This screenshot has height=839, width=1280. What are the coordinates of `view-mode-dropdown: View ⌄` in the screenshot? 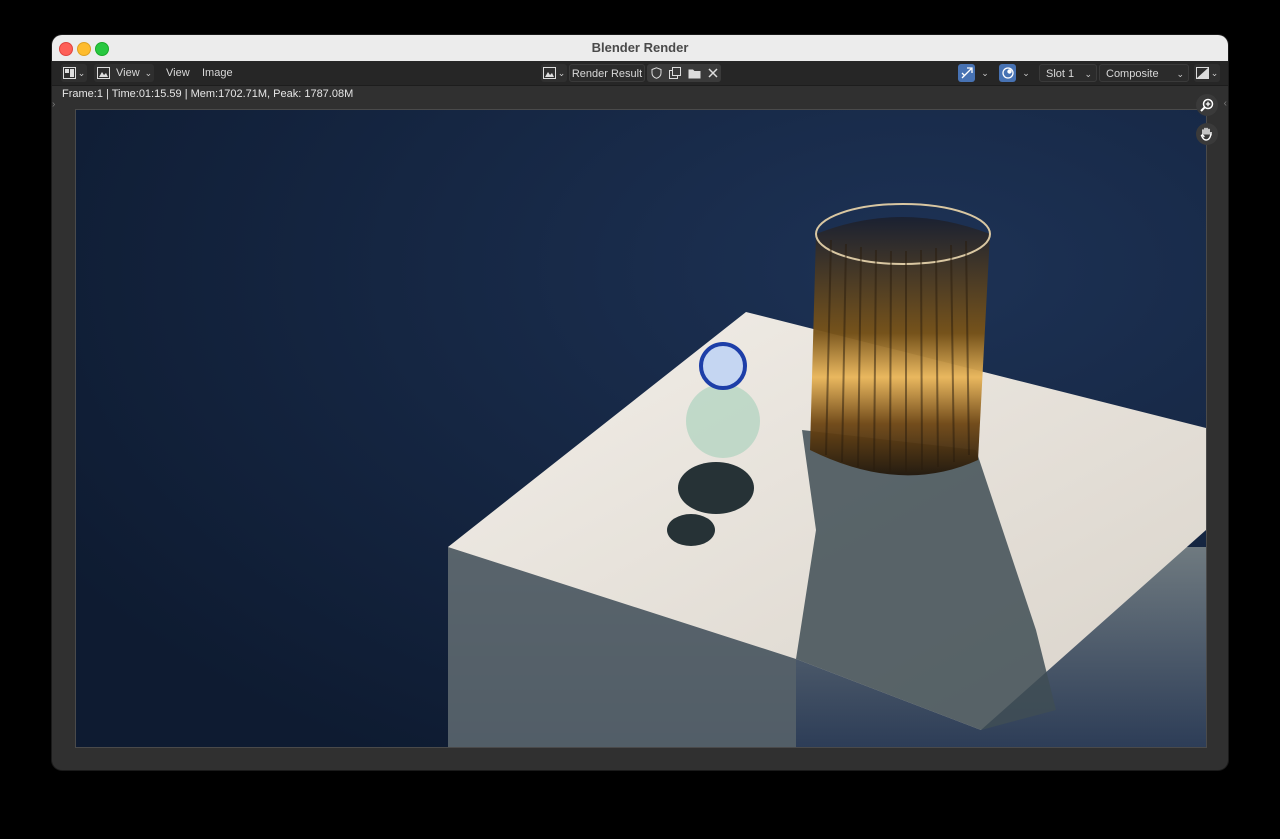 It's located at (124, 73).